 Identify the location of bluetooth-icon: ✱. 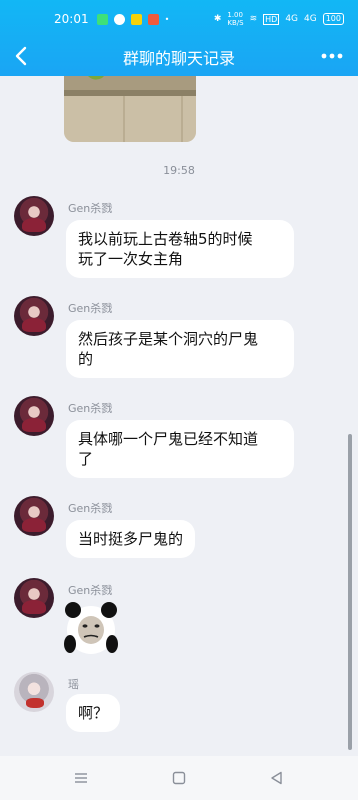
(217, 19).